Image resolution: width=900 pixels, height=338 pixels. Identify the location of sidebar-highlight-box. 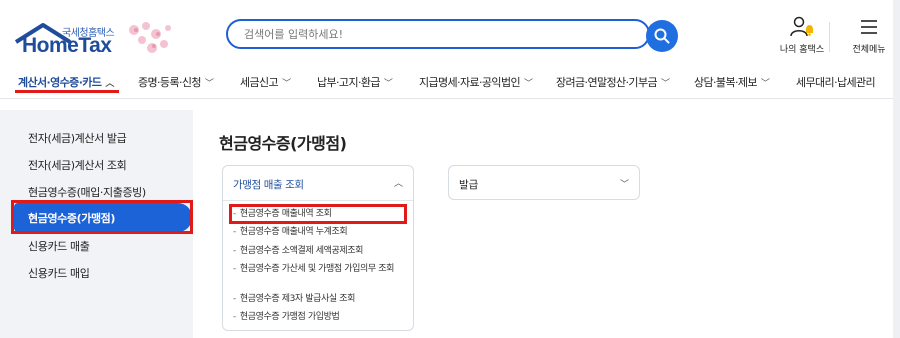
(102, 217).